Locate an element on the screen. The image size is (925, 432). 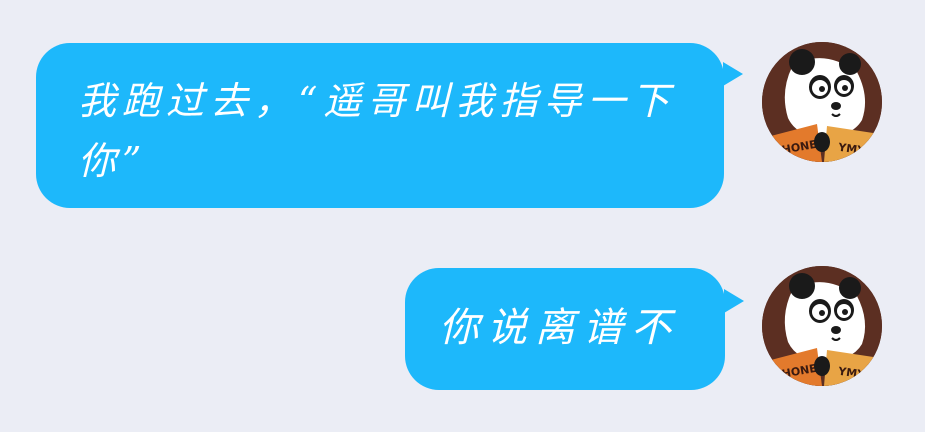
message-bubble: 你说离谱不 is located at coordinates (565, 329).